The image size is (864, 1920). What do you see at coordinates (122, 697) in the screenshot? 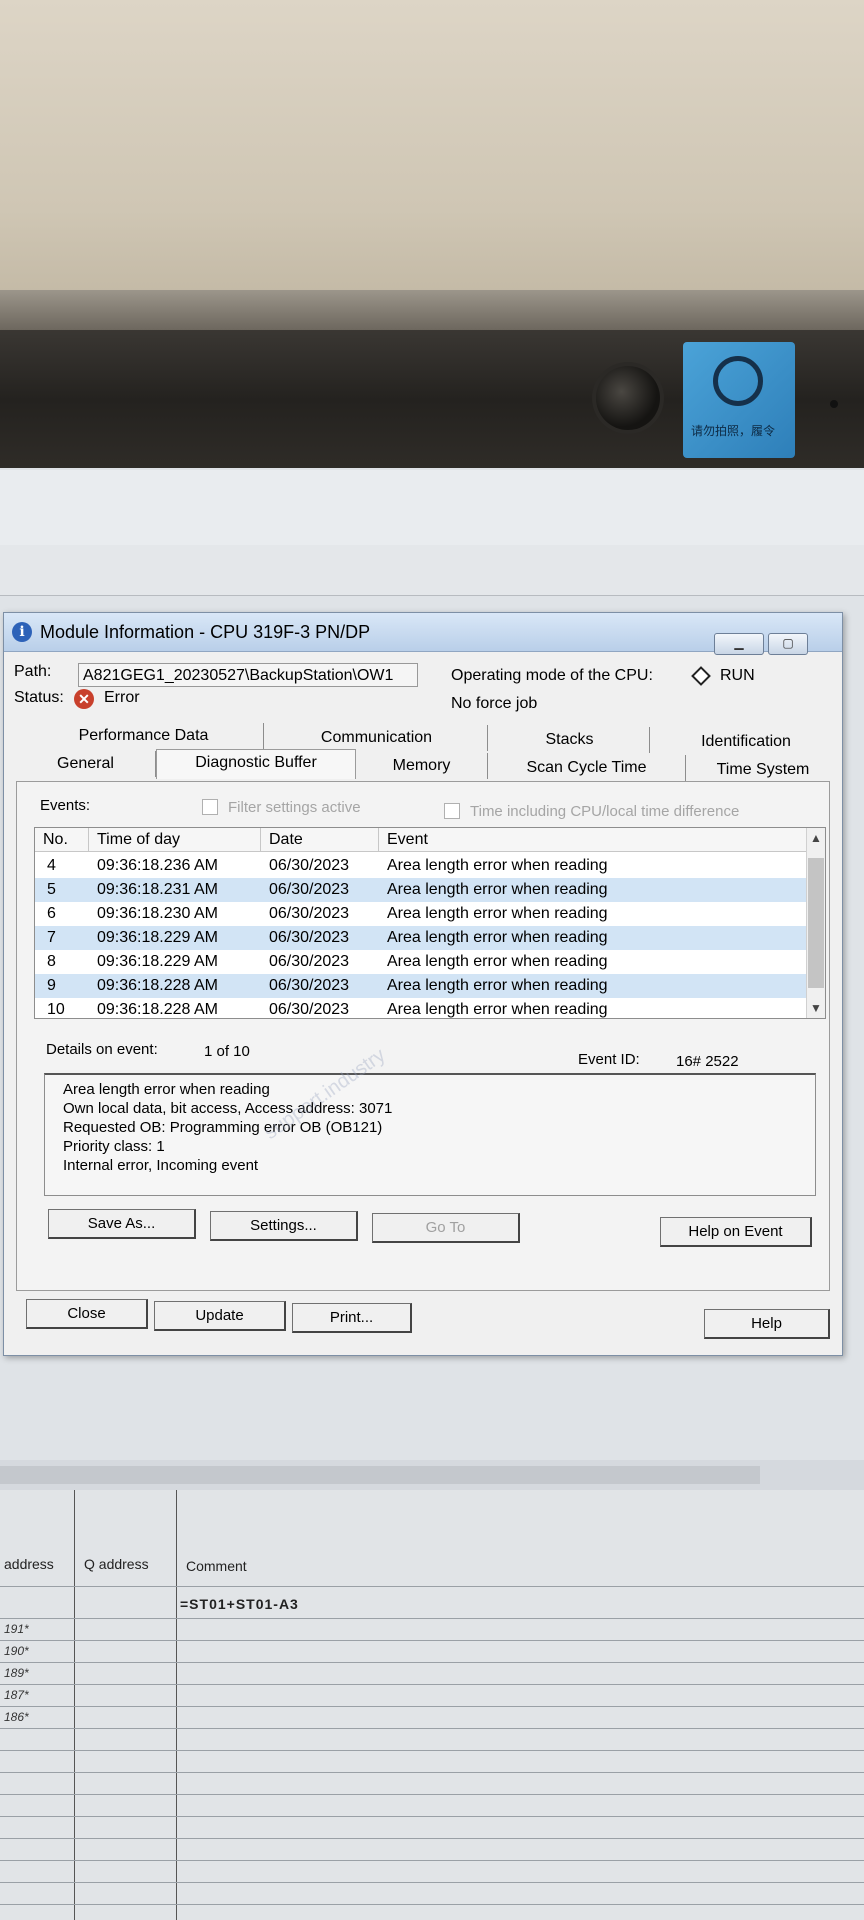
I see `status-value: Error` at bounding box center [122, 697].